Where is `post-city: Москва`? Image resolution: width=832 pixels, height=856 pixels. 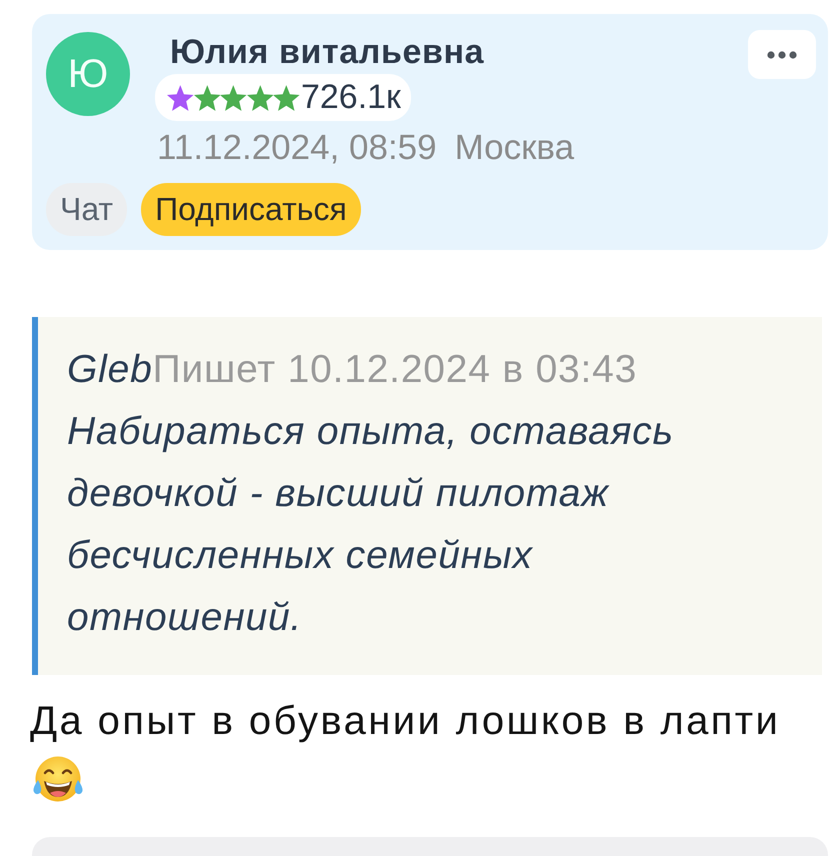 post-city: Москва is located at coordinates (514, 148).